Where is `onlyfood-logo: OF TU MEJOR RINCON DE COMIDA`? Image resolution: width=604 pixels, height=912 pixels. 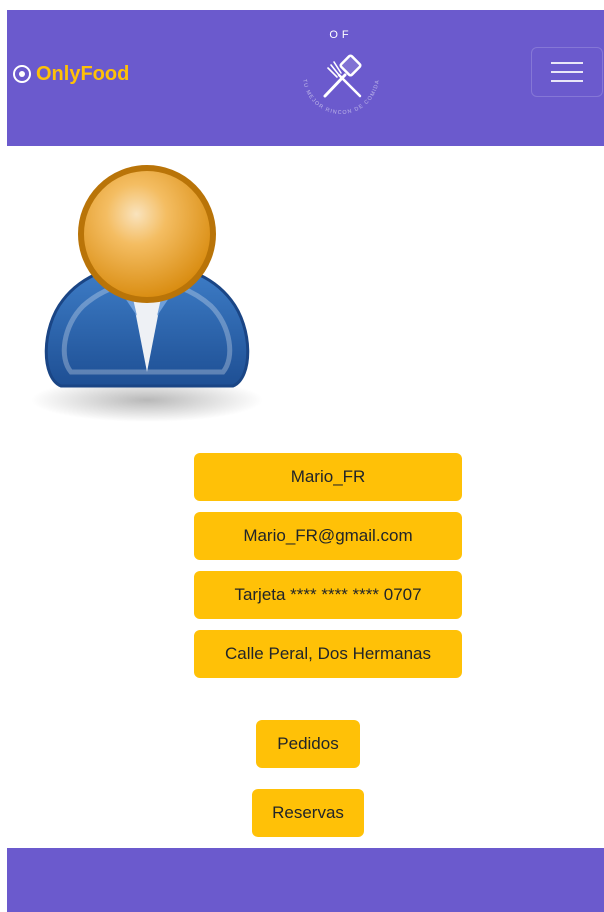
onlyfood-logo: OF TU MEJOR RINCON DE COMIDA is located at coordinates (341, 72).